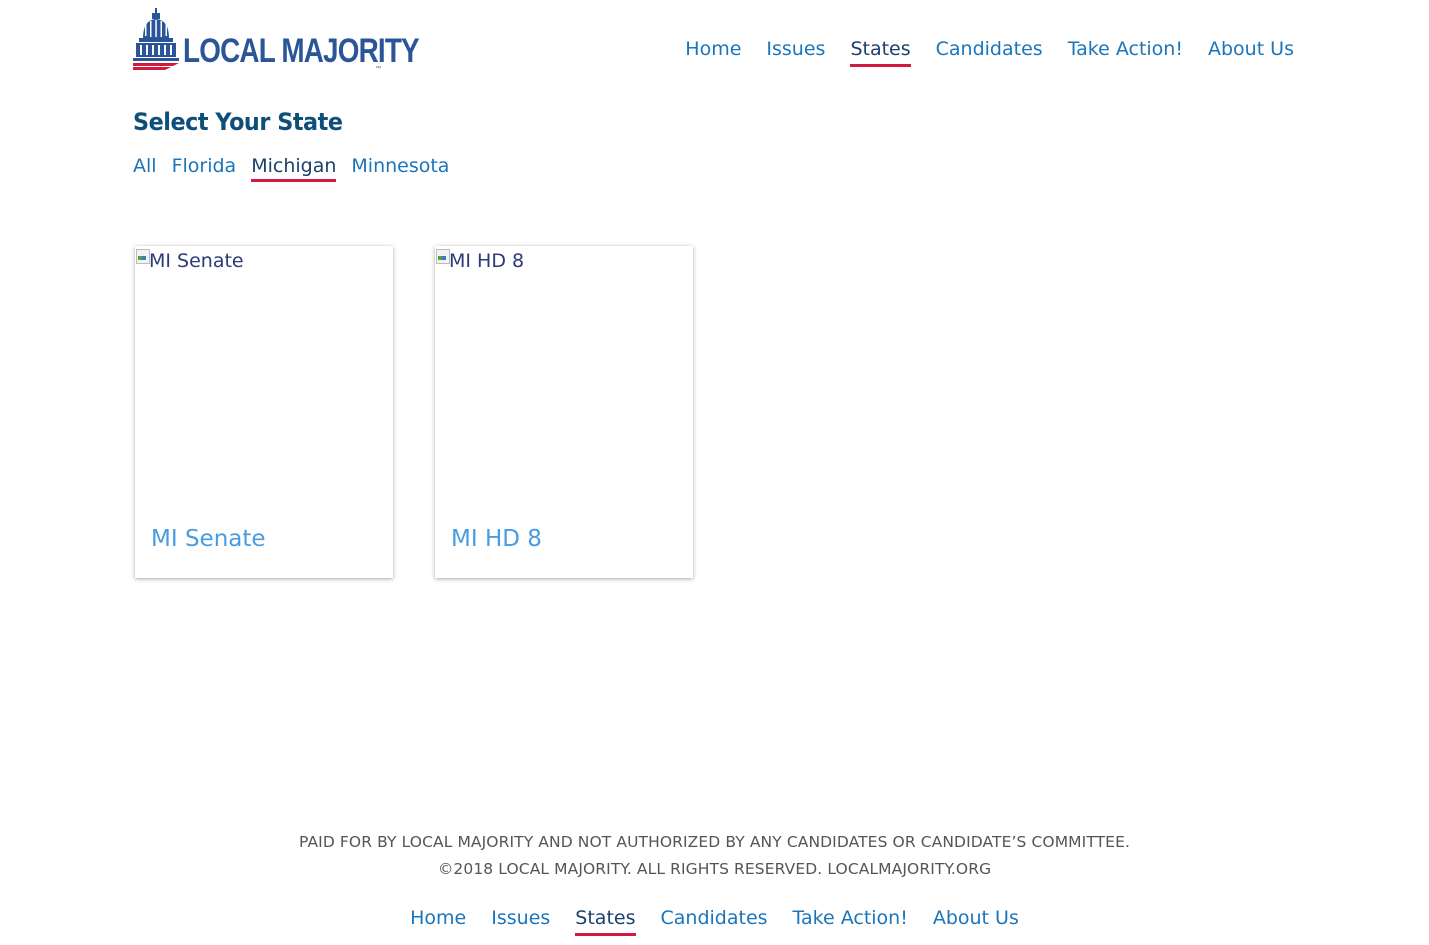 The height and width of the screenshot is (945, 1429). What do you see at coordinates (564, 412) in the screenshot?
I see `race-card-mi-hd-8: MI HD 8 MI HD 8` at bounding box center [564, 412].